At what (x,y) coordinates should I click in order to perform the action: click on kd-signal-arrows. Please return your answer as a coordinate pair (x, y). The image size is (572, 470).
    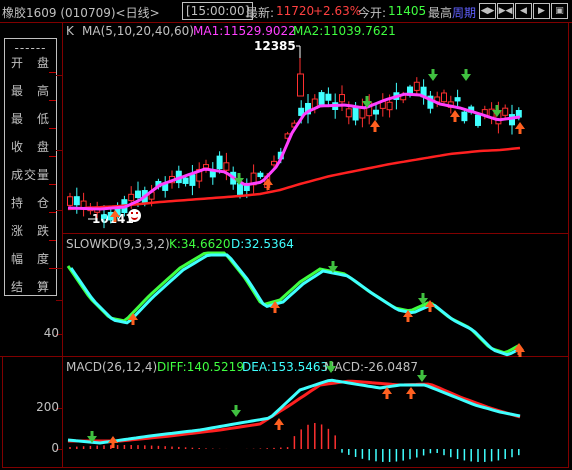
    Looking at the image, I should click on (326, 309).